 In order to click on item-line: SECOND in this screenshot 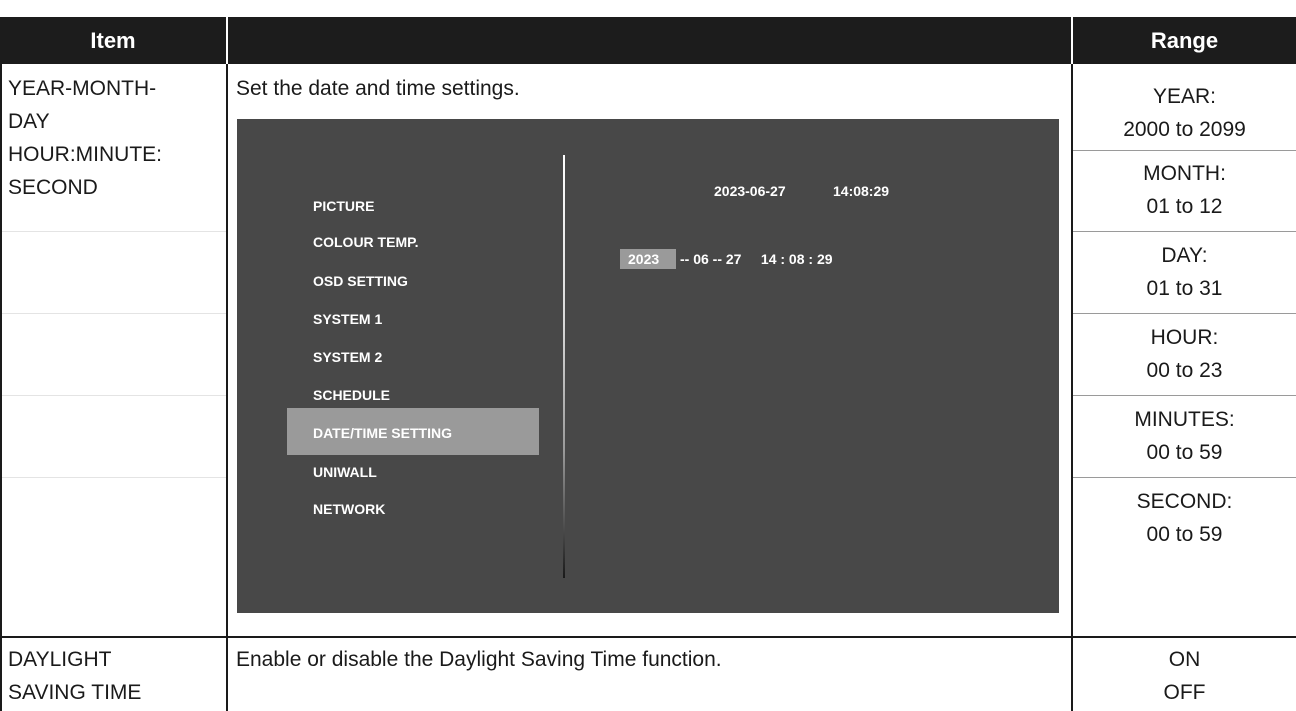, I will do `click(53, 187)`.